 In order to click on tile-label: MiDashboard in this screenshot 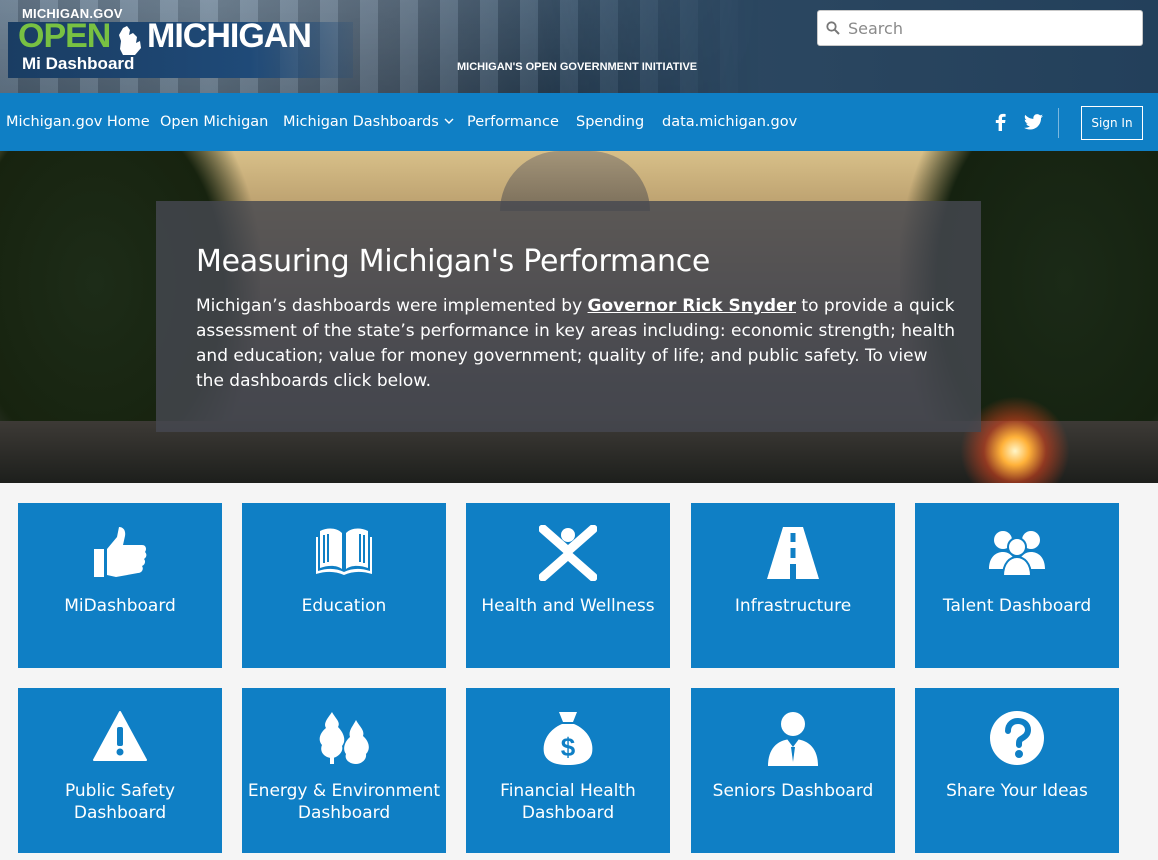, I will do `click(120, 606)`.